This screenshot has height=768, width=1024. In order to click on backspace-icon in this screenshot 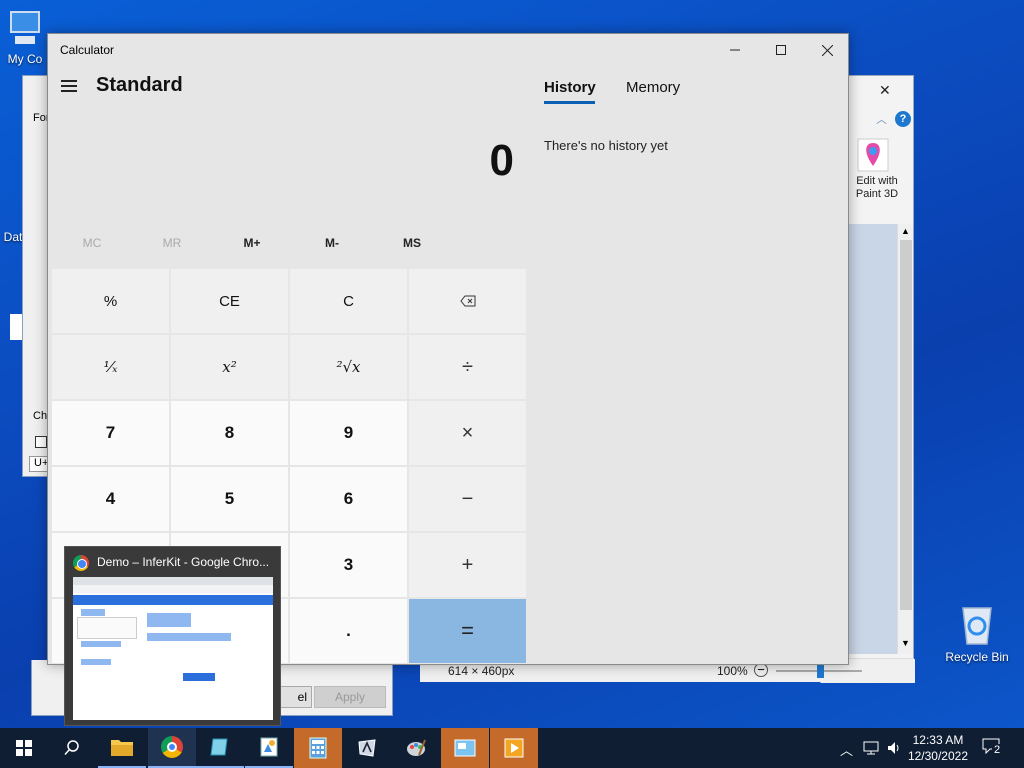, I will do `click(467, 301)`.